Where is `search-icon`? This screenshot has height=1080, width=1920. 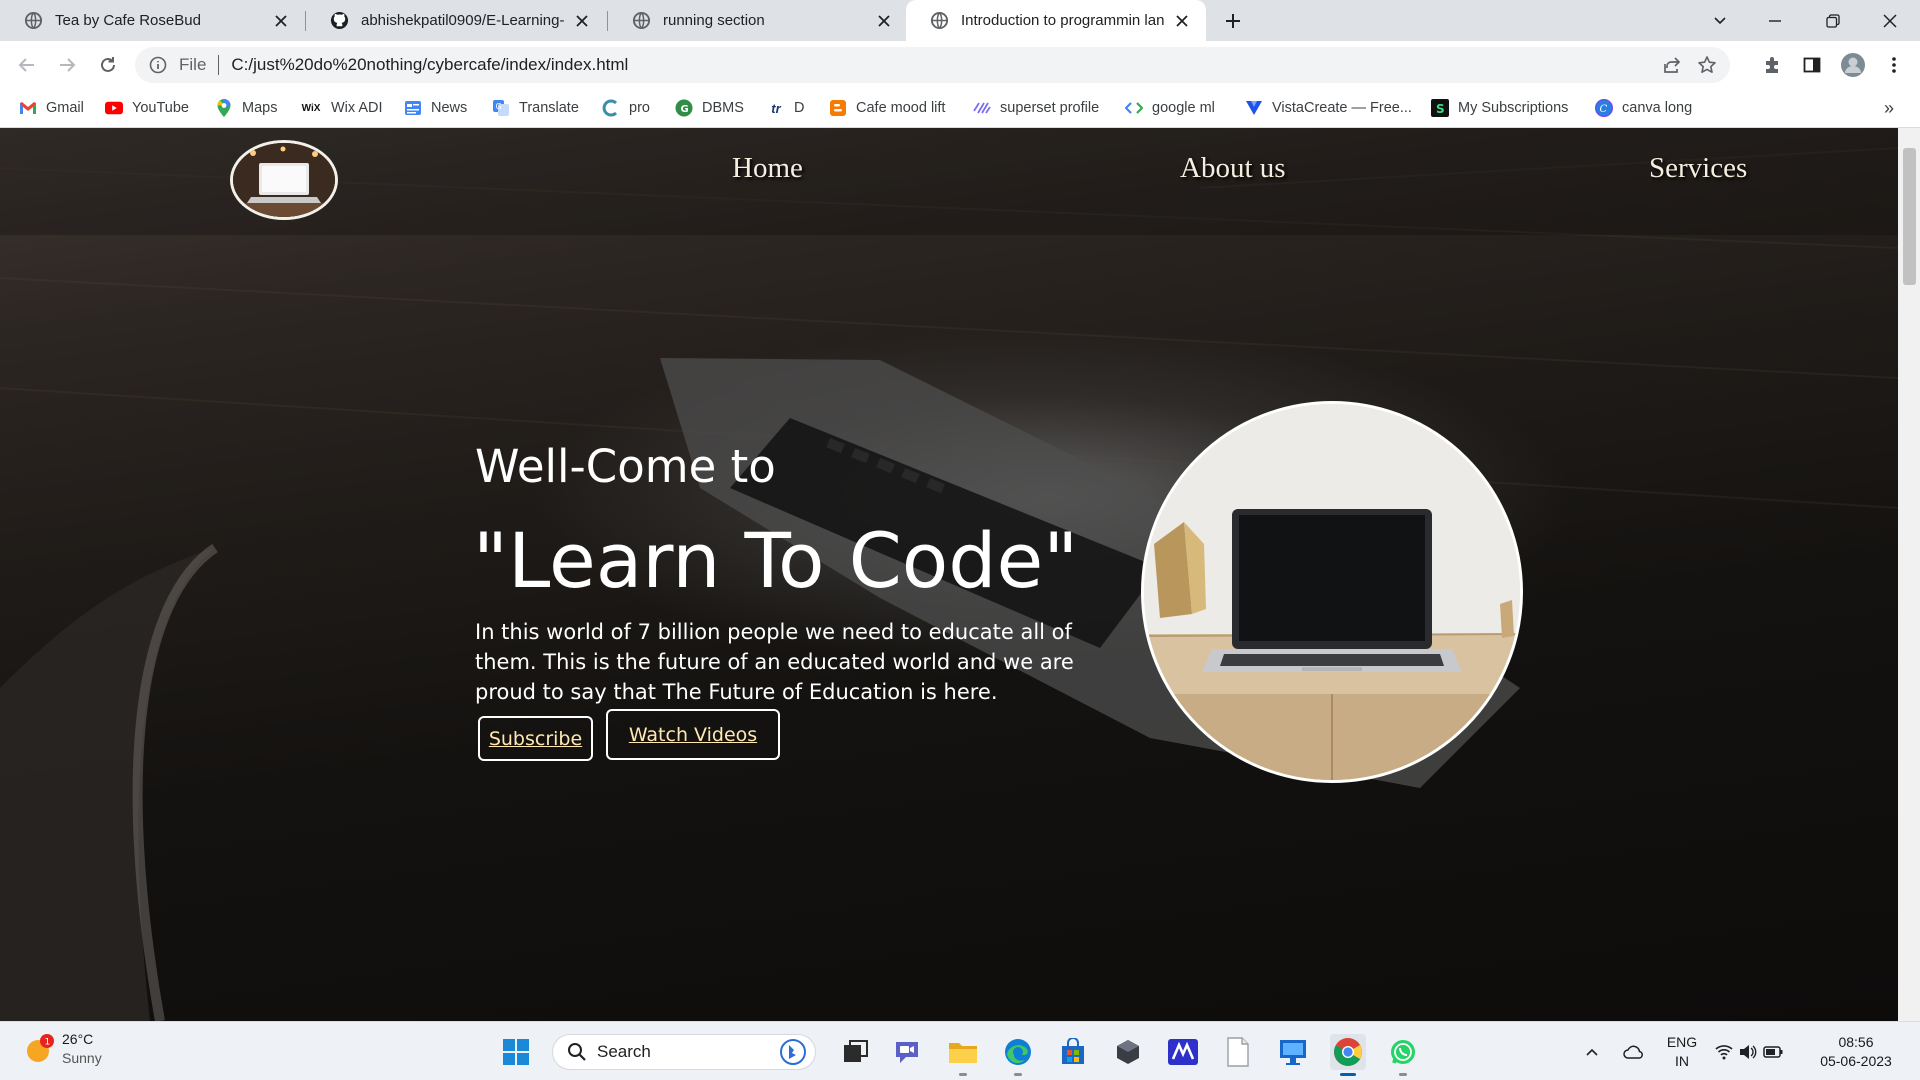
search-icon is located at coordinates (577, 1052).